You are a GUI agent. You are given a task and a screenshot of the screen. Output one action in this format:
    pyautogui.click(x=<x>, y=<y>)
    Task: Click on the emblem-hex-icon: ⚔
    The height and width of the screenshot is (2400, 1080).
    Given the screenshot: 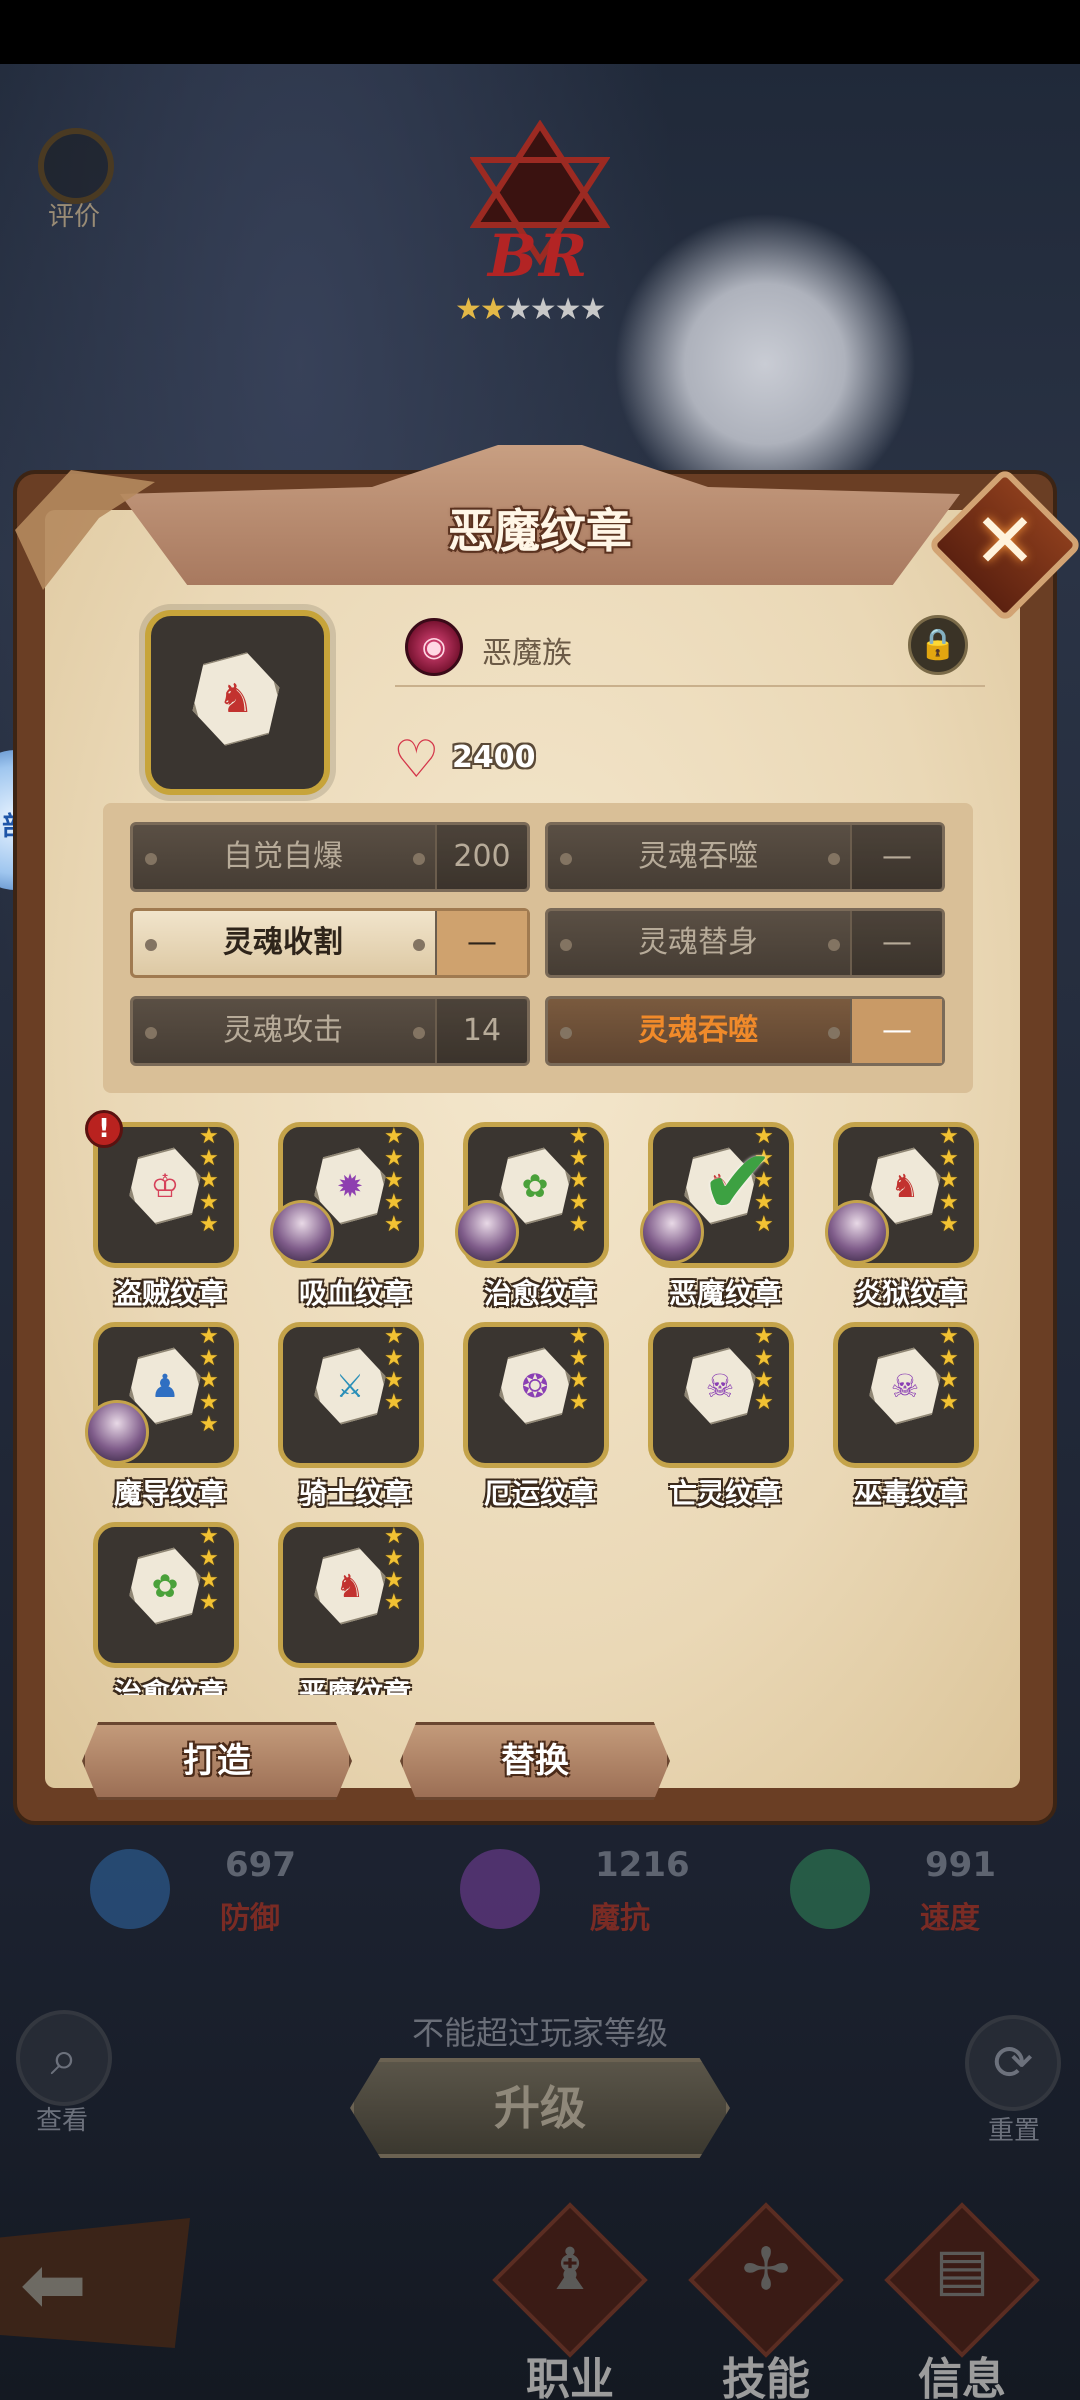 What is the action you would take?
    pyautogui.click(x=350, y=1386)
    